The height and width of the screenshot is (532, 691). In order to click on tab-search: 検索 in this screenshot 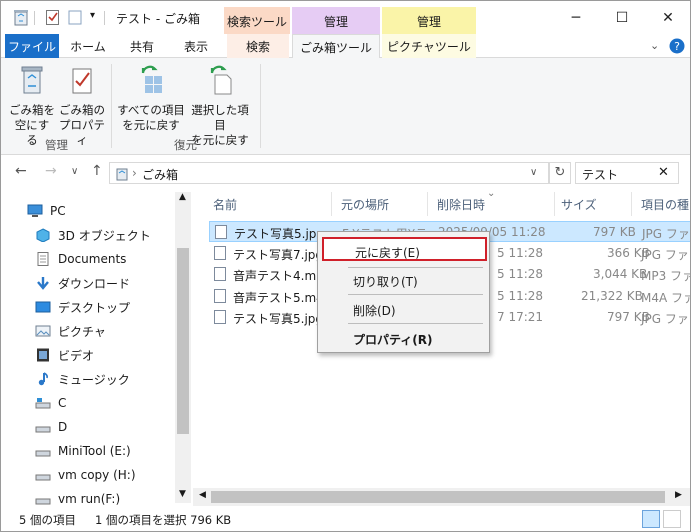, I will do `click(258, 46)`.